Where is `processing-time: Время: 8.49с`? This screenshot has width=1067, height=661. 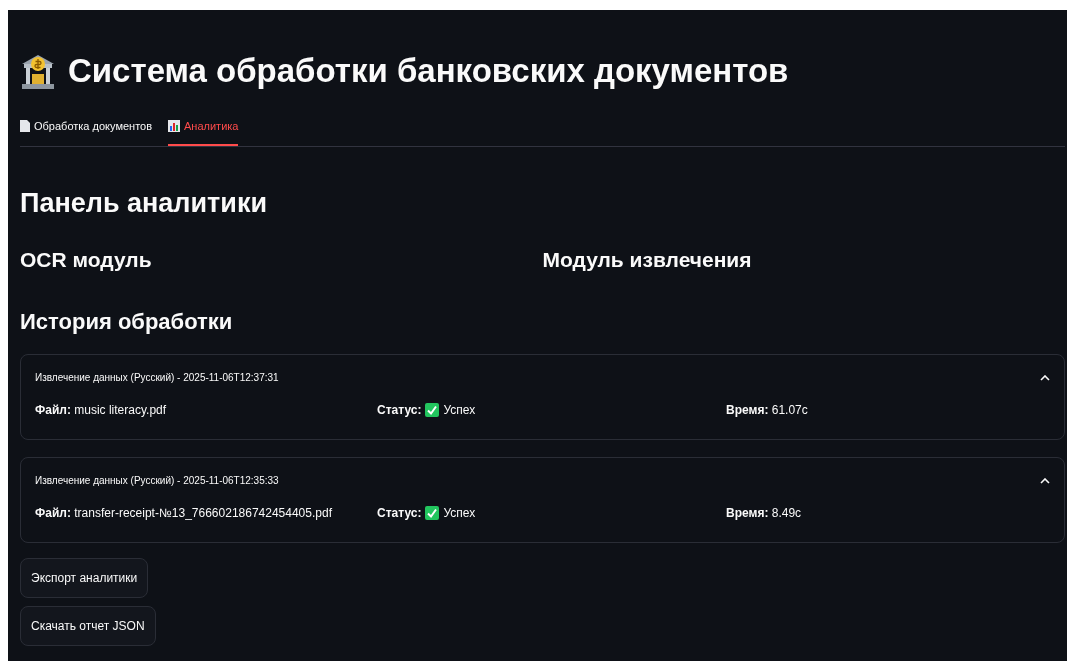
processing-time: Время: 8.49с is located at coordinates (764, 513).